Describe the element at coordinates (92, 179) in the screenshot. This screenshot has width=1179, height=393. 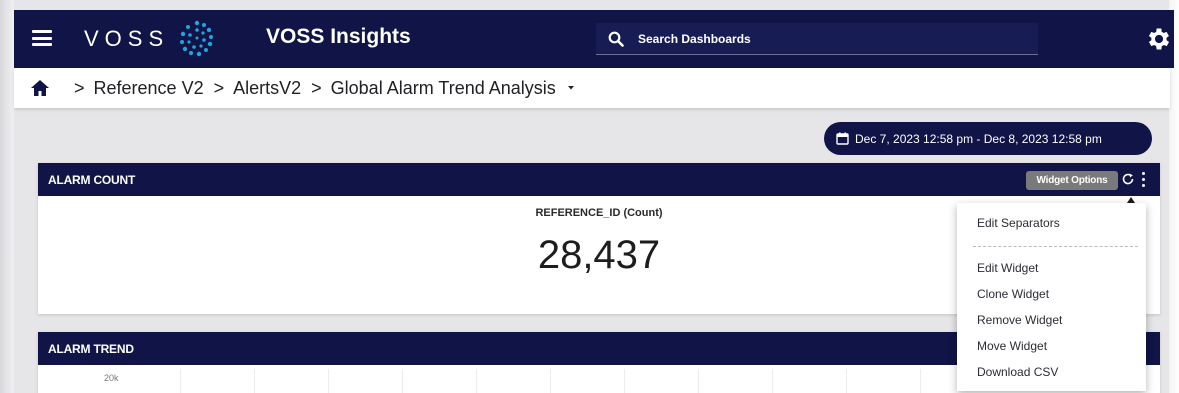
I see `widget-title: ALARM COUNT` at that location.